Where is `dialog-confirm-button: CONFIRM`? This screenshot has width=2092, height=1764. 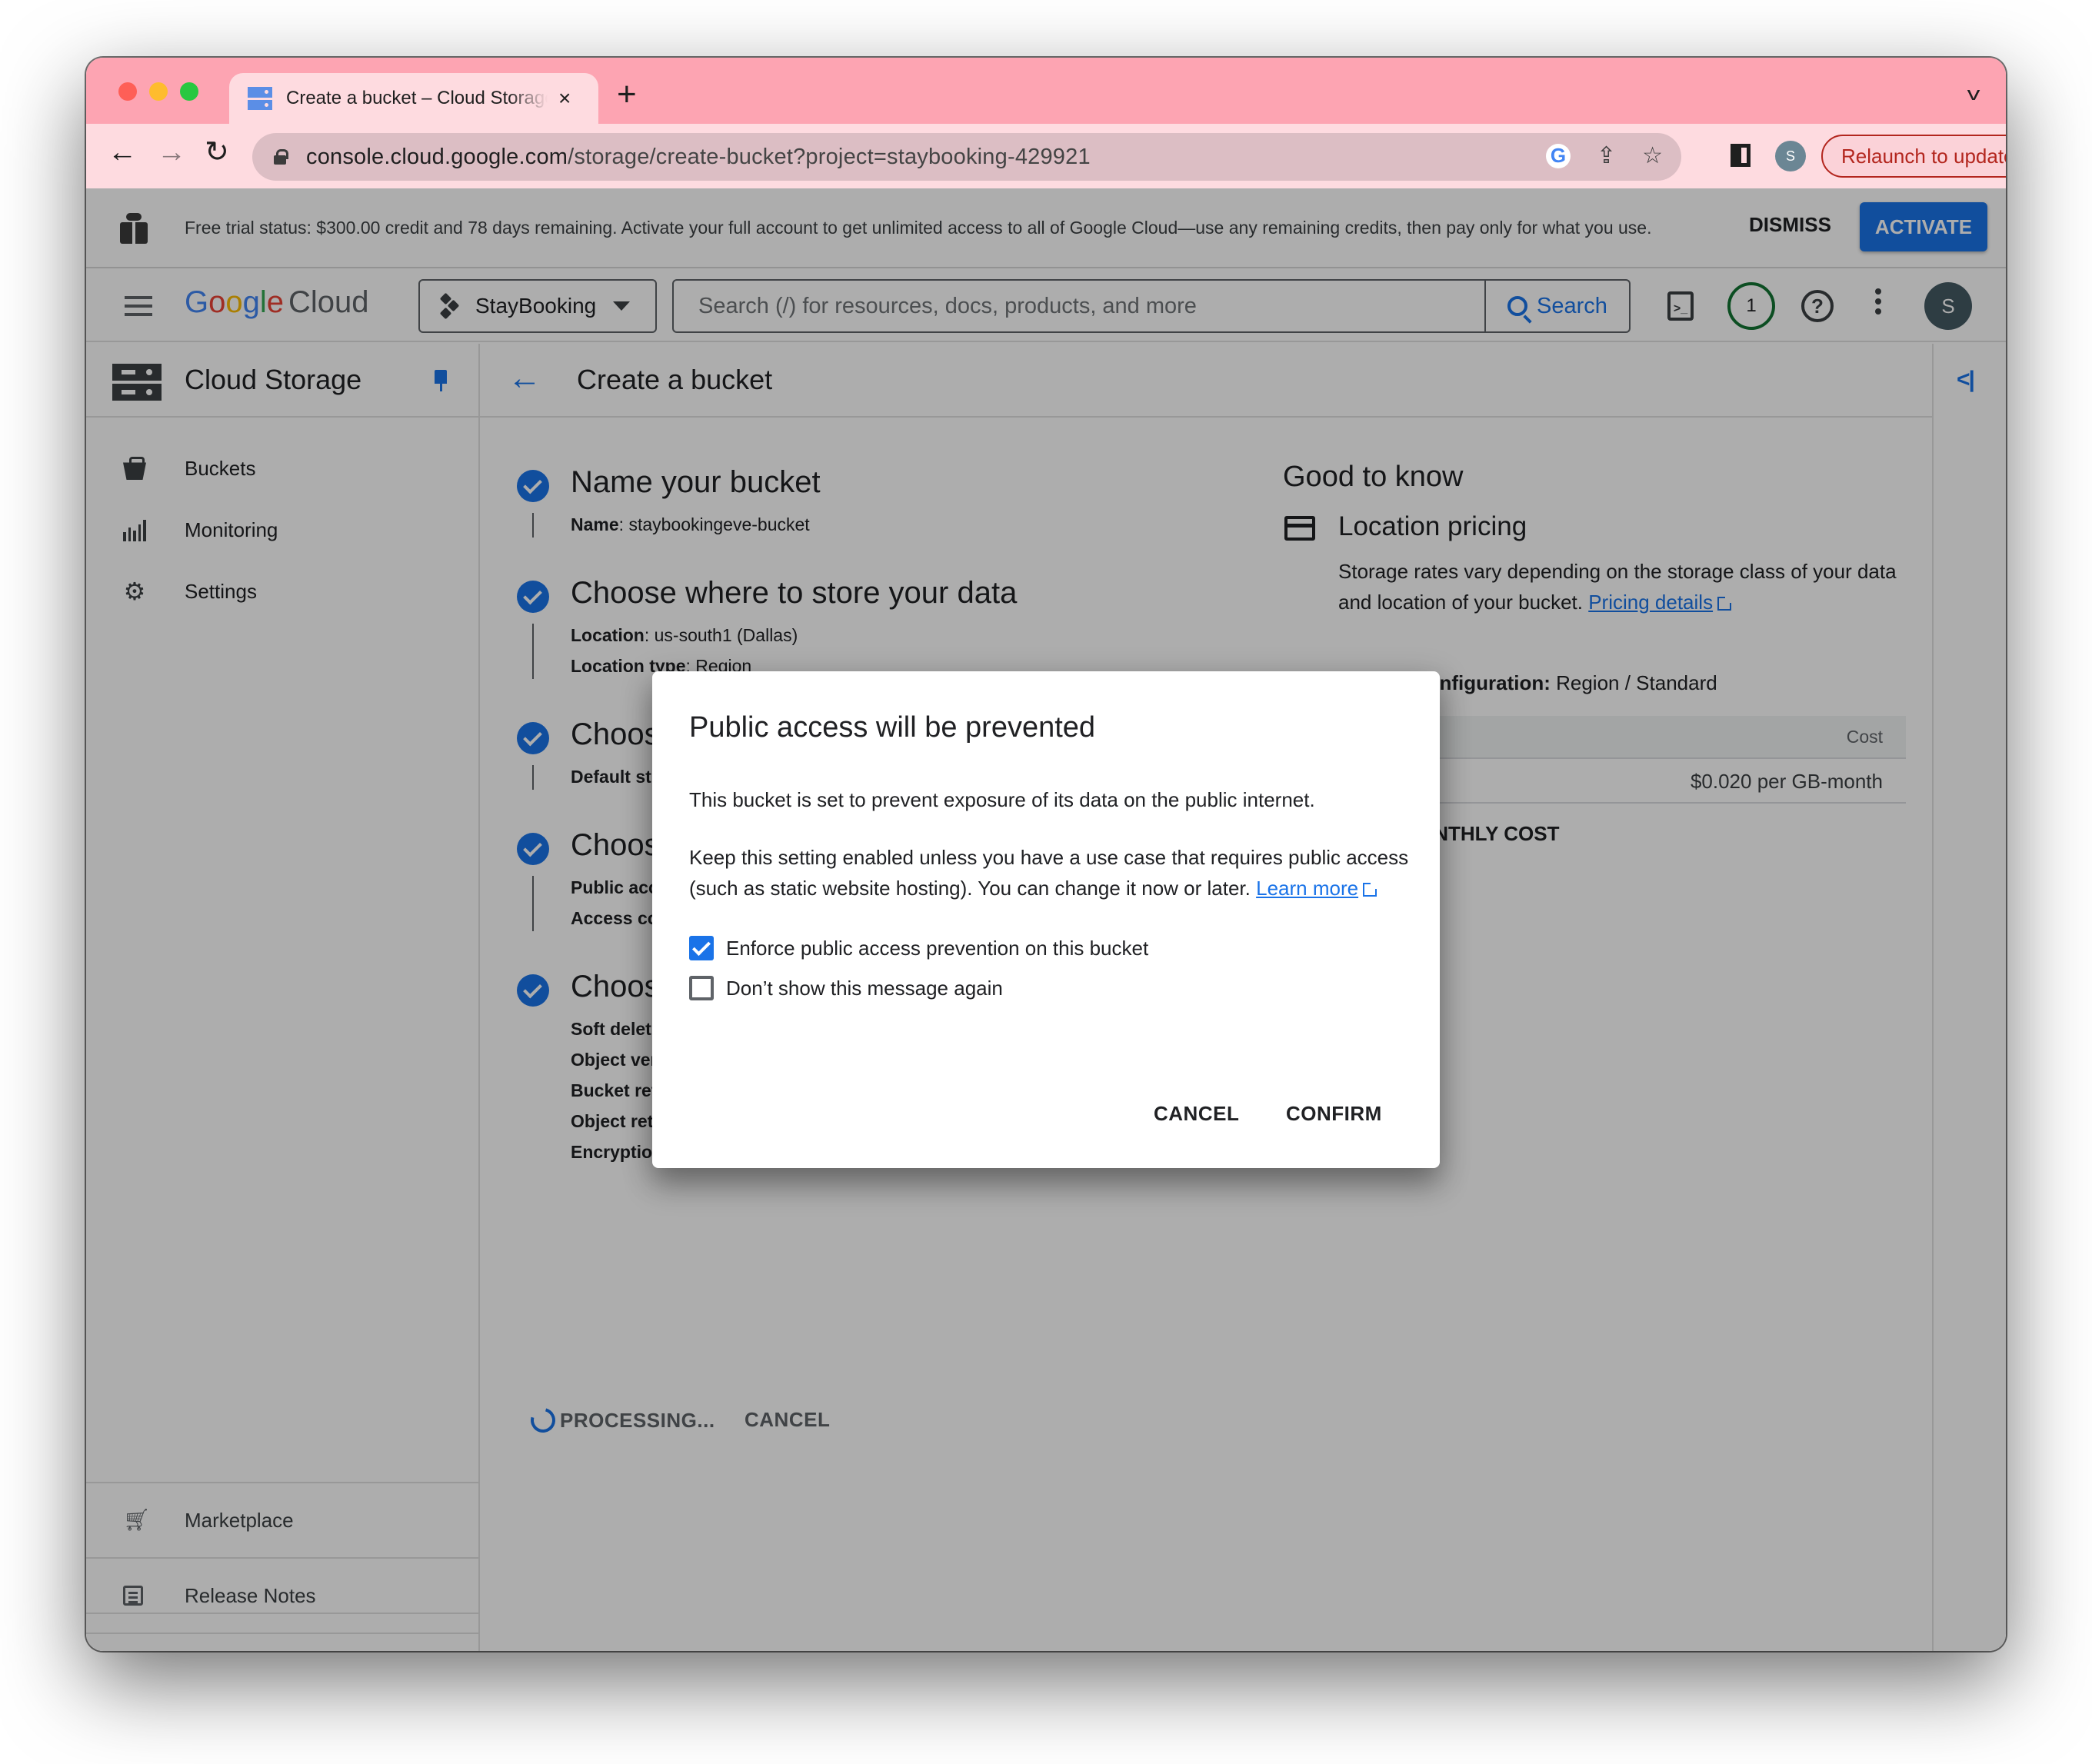
dialog-confirm-button: CONFIRM is located at coordinates (1334, 1114).